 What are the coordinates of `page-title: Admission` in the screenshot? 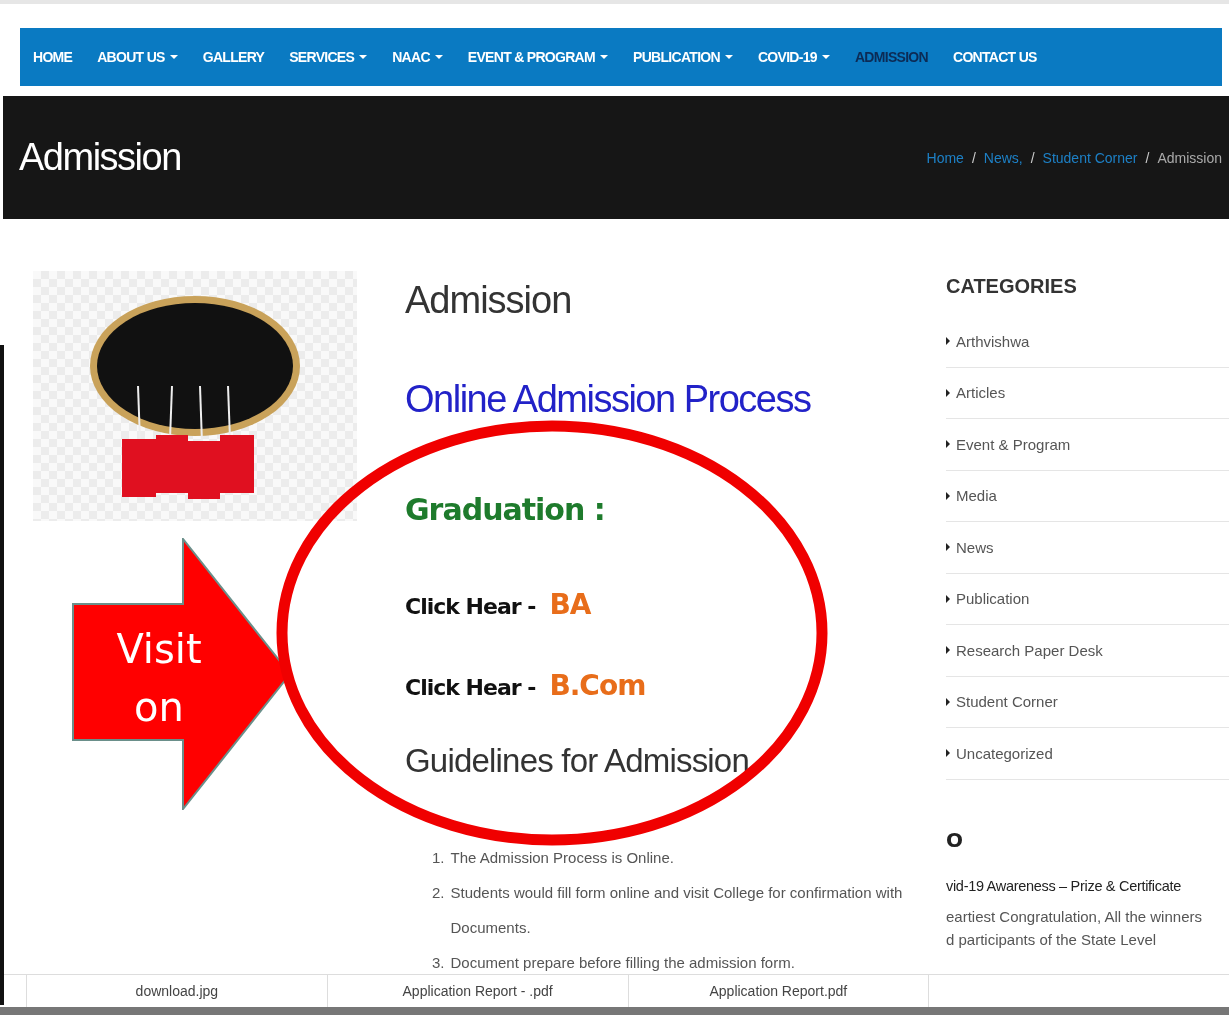 It's located at (100, 157).